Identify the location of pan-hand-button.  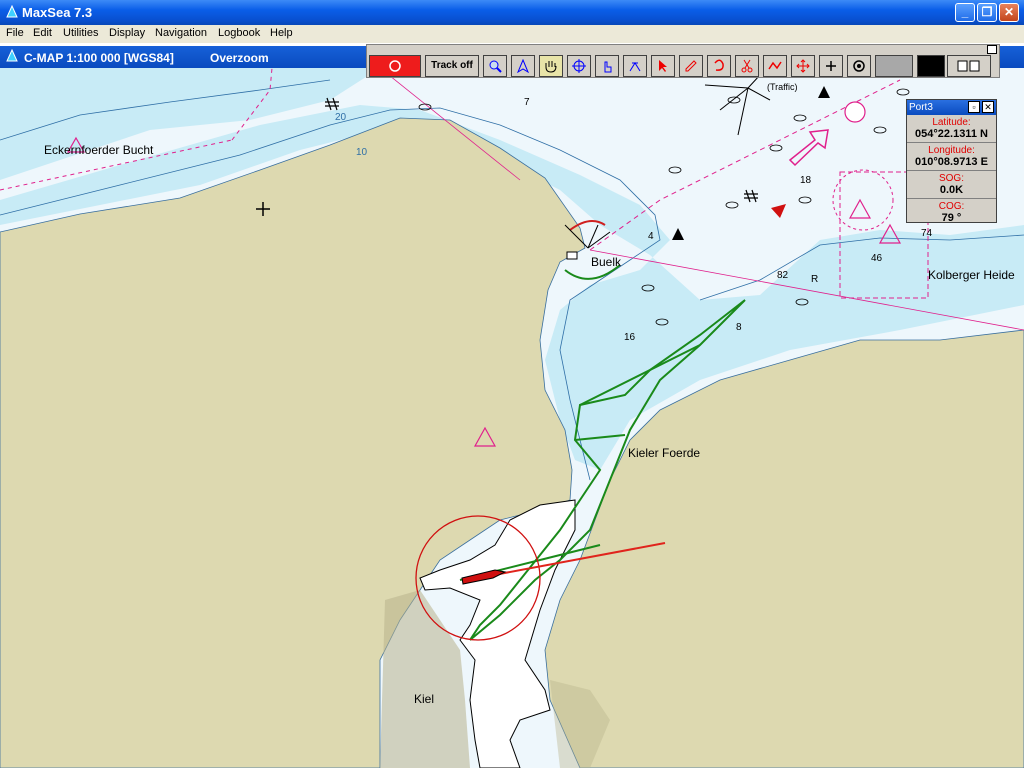
(551, 66).